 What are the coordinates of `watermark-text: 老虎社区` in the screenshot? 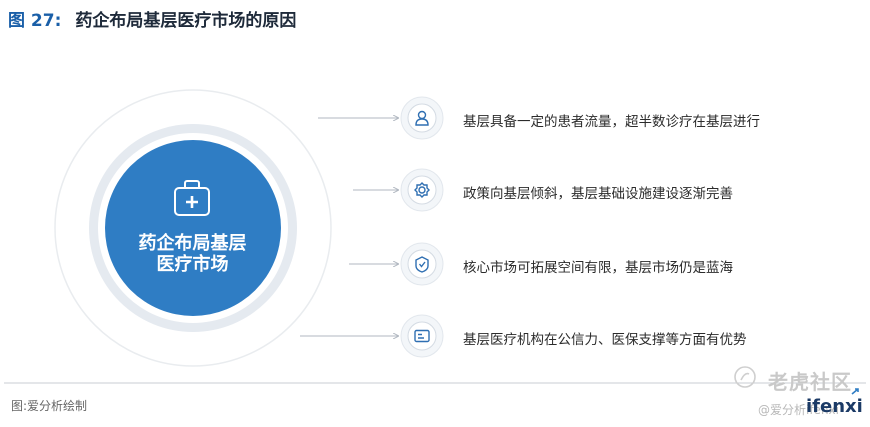 It's located at (810, 382).